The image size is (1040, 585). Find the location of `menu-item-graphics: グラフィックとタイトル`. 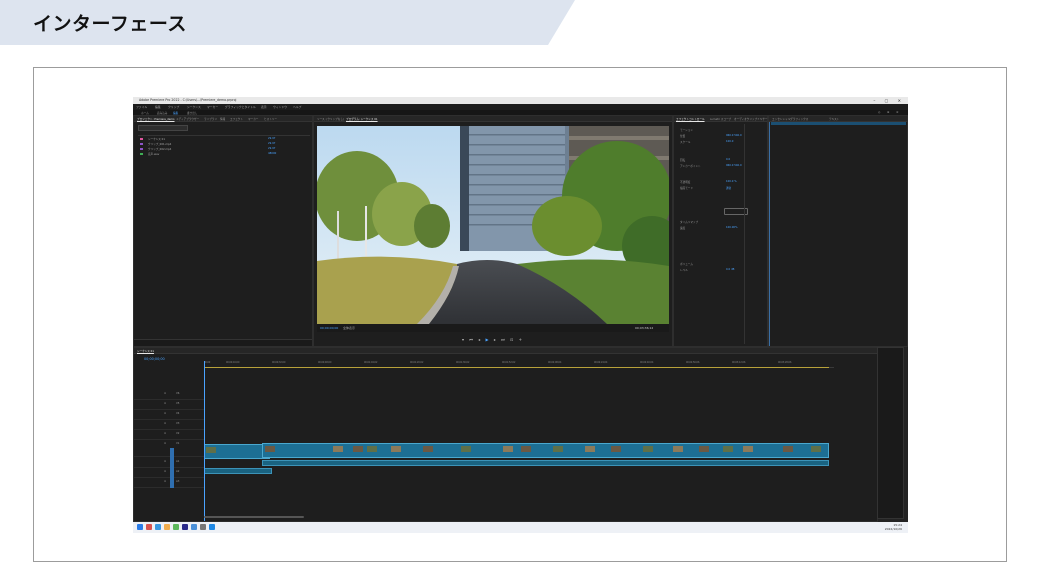

menu-item-graphics: グラフィックとタイトル is located at coordinates (240, 107).